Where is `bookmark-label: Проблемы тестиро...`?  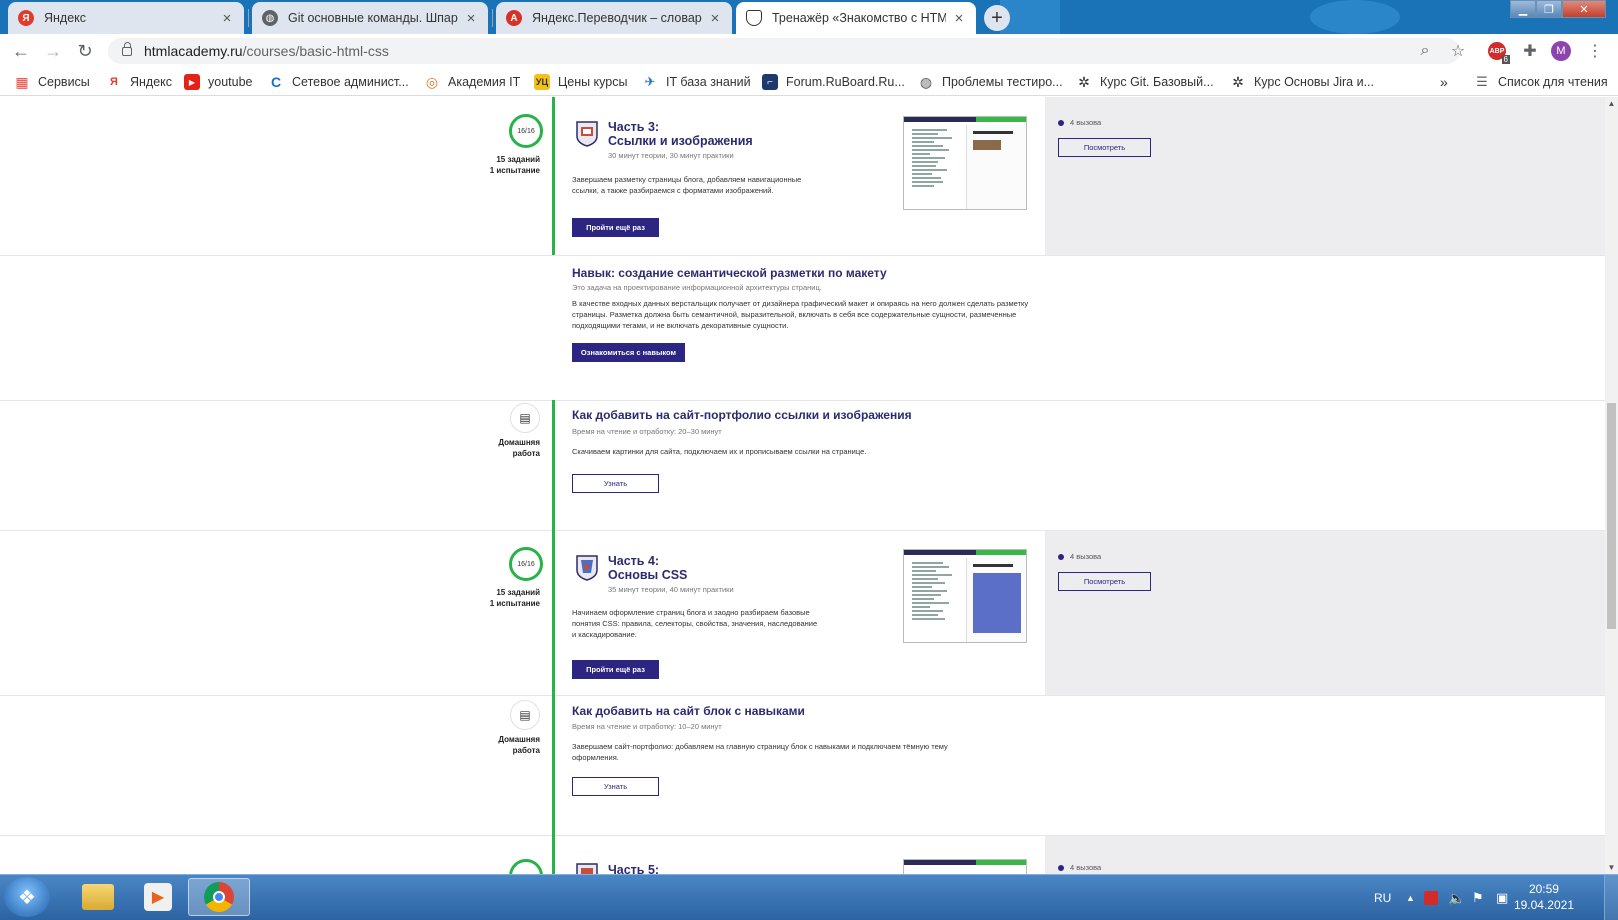 bookmark-label: Проблемы тестиро... is located at coordinates (1002, 82).